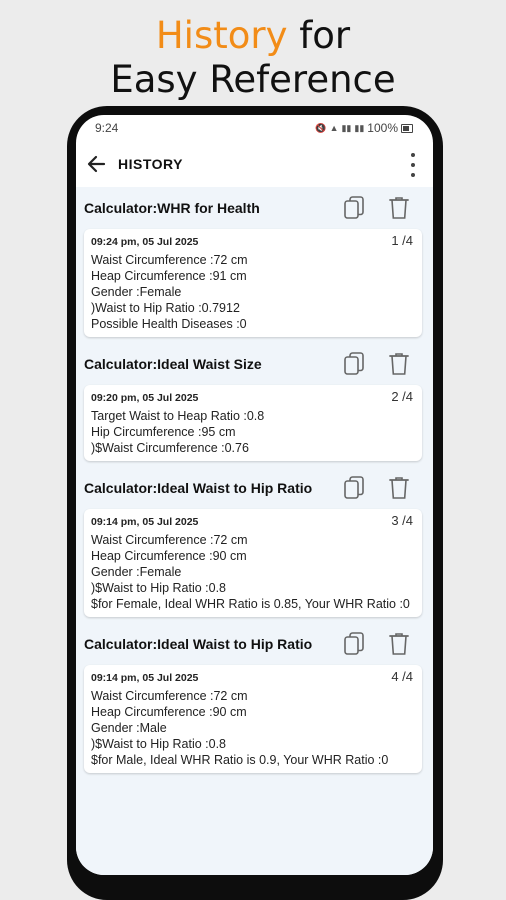 This screenshot has height=900, width=506. I want to click on entry-header: Calculator:Ideal Waist Size, so click(254, 364).